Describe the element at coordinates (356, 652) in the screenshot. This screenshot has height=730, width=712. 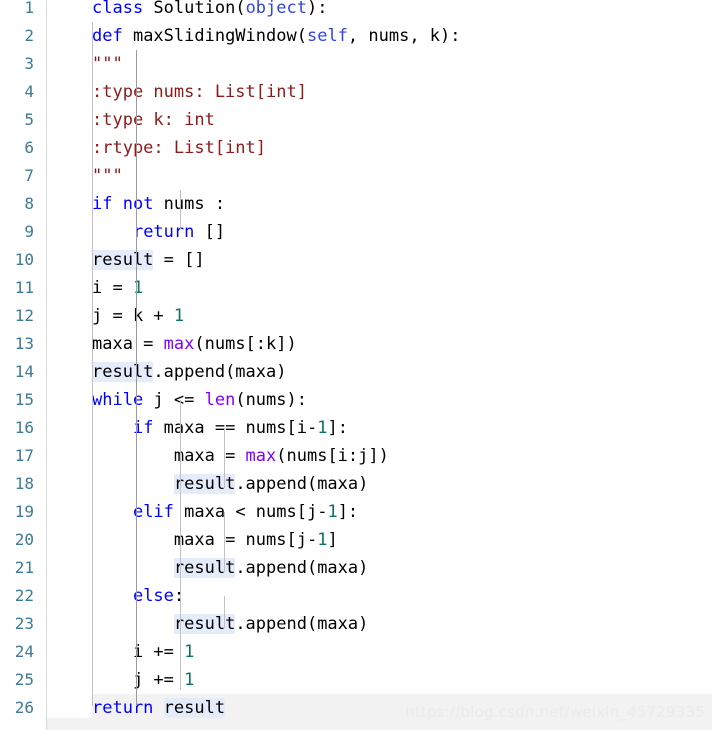
I see `code-line: i += 1` at that location.